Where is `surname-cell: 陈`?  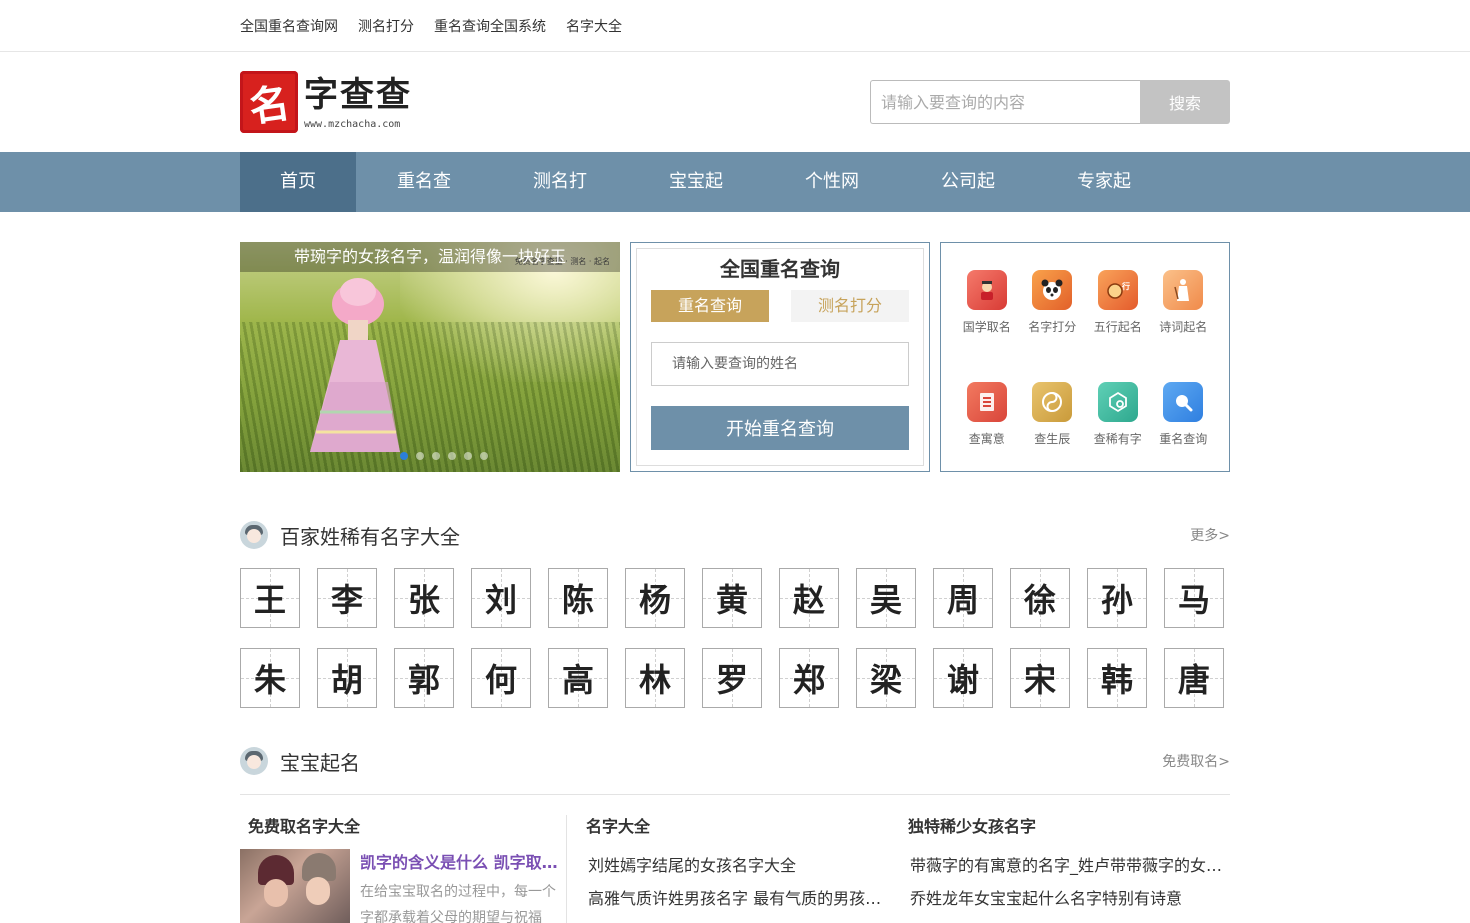 surname-cell: 陈 is located at coordinates (578, 598).